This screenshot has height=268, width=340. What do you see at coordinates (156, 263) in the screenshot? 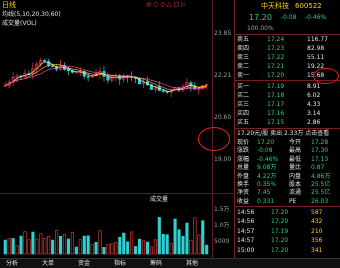
I see `tab-chips: 筹码` at bounding box center [156, 263].